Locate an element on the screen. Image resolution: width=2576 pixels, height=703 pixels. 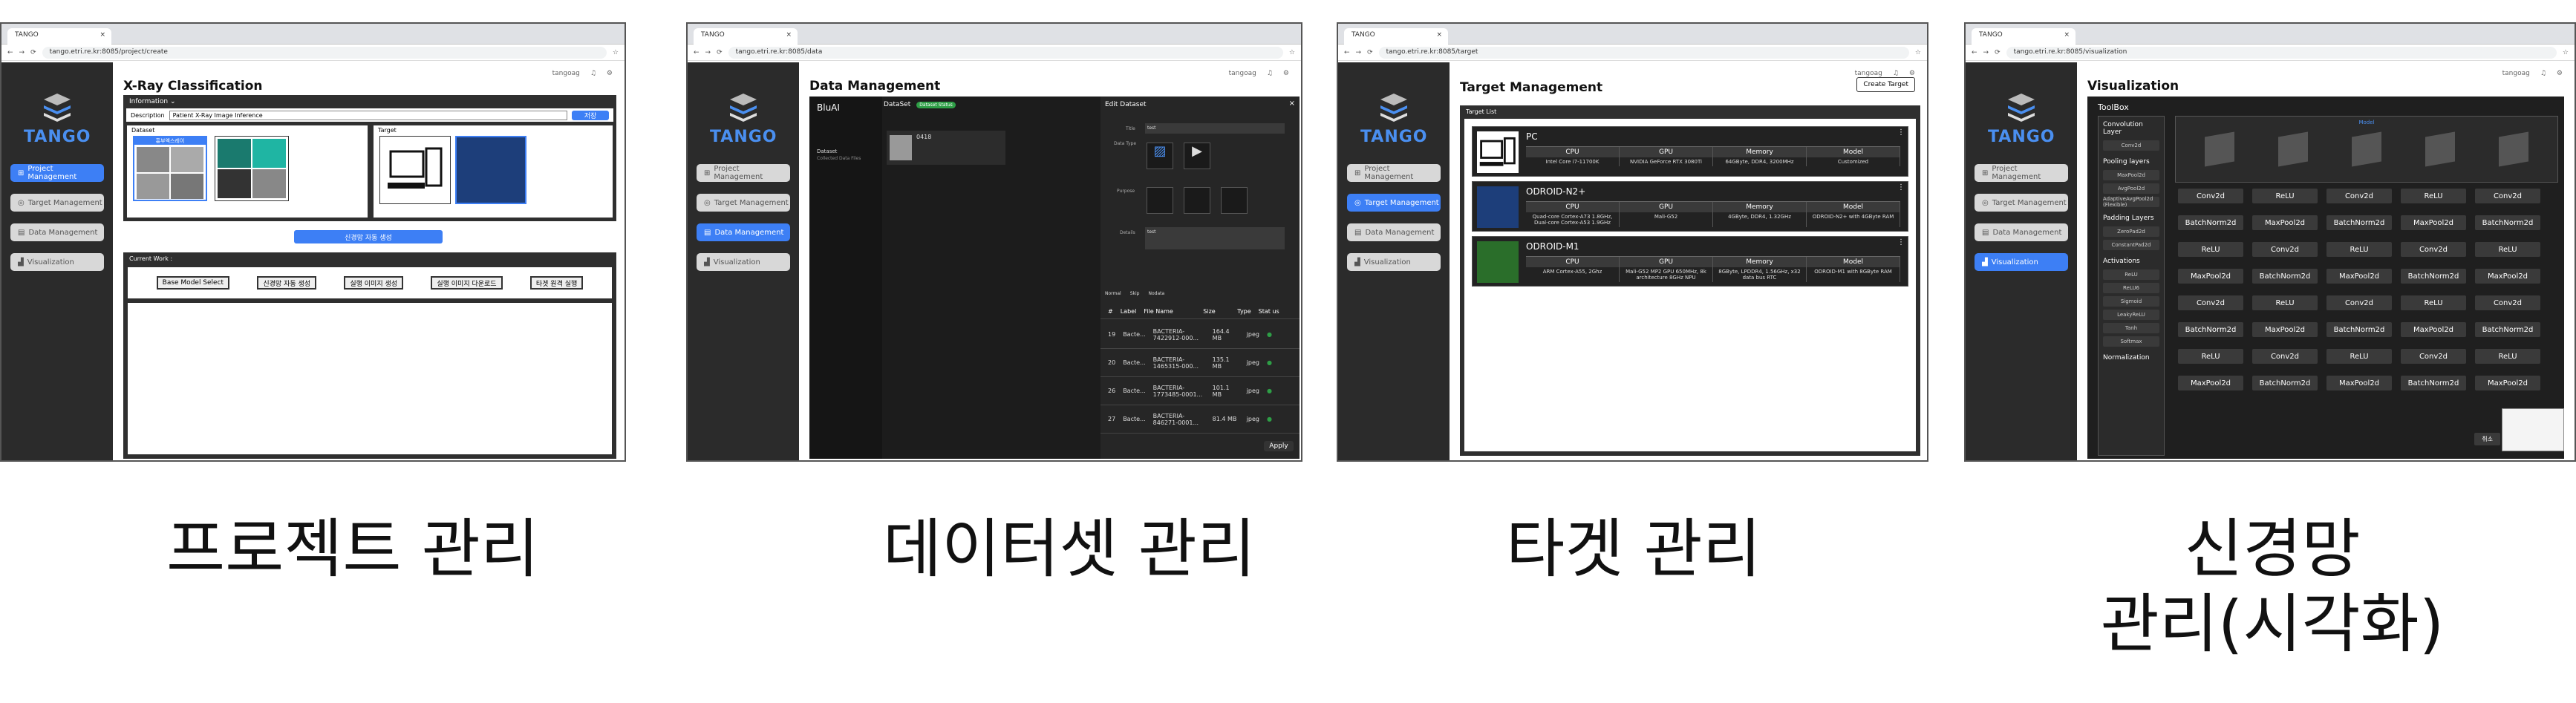
url-input: tango.etri.re.kr:8085/visualization is located at coordinates (2281, 52).